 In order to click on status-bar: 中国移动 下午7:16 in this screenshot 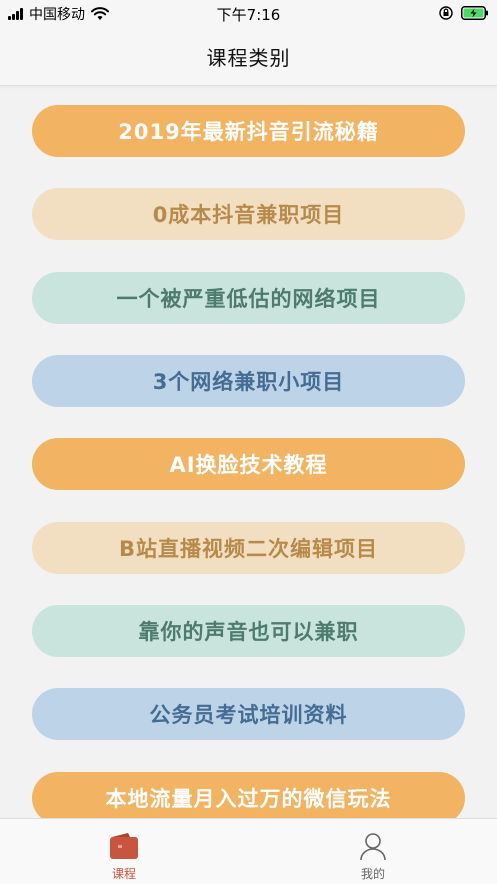, I will do `click(248, 14)`.